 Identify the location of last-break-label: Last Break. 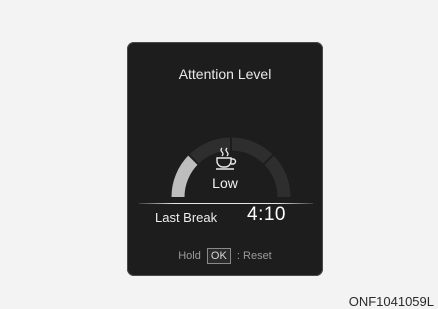
(186, 217).